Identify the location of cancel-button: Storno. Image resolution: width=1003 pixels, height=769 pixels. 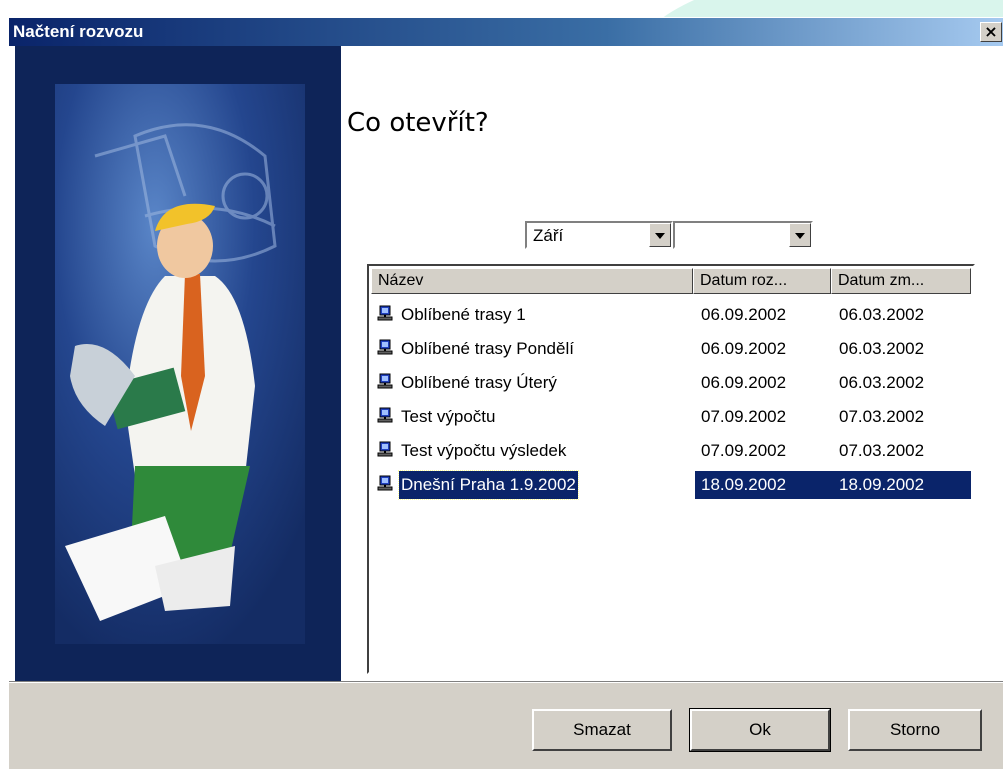
(915, 730).